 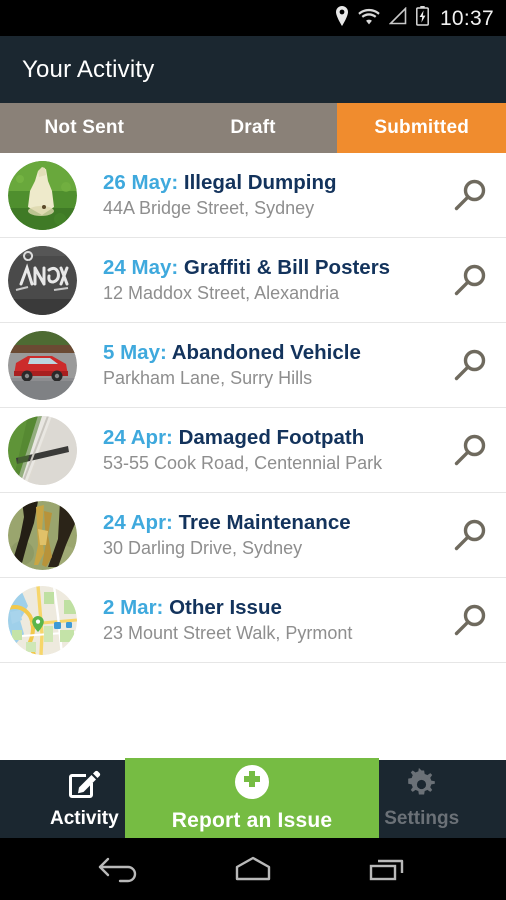 What do you see at coordinates (42, 535) in the screenshot?
I see `thumbnail-damaged-tree` at bounding box center [42, 535].